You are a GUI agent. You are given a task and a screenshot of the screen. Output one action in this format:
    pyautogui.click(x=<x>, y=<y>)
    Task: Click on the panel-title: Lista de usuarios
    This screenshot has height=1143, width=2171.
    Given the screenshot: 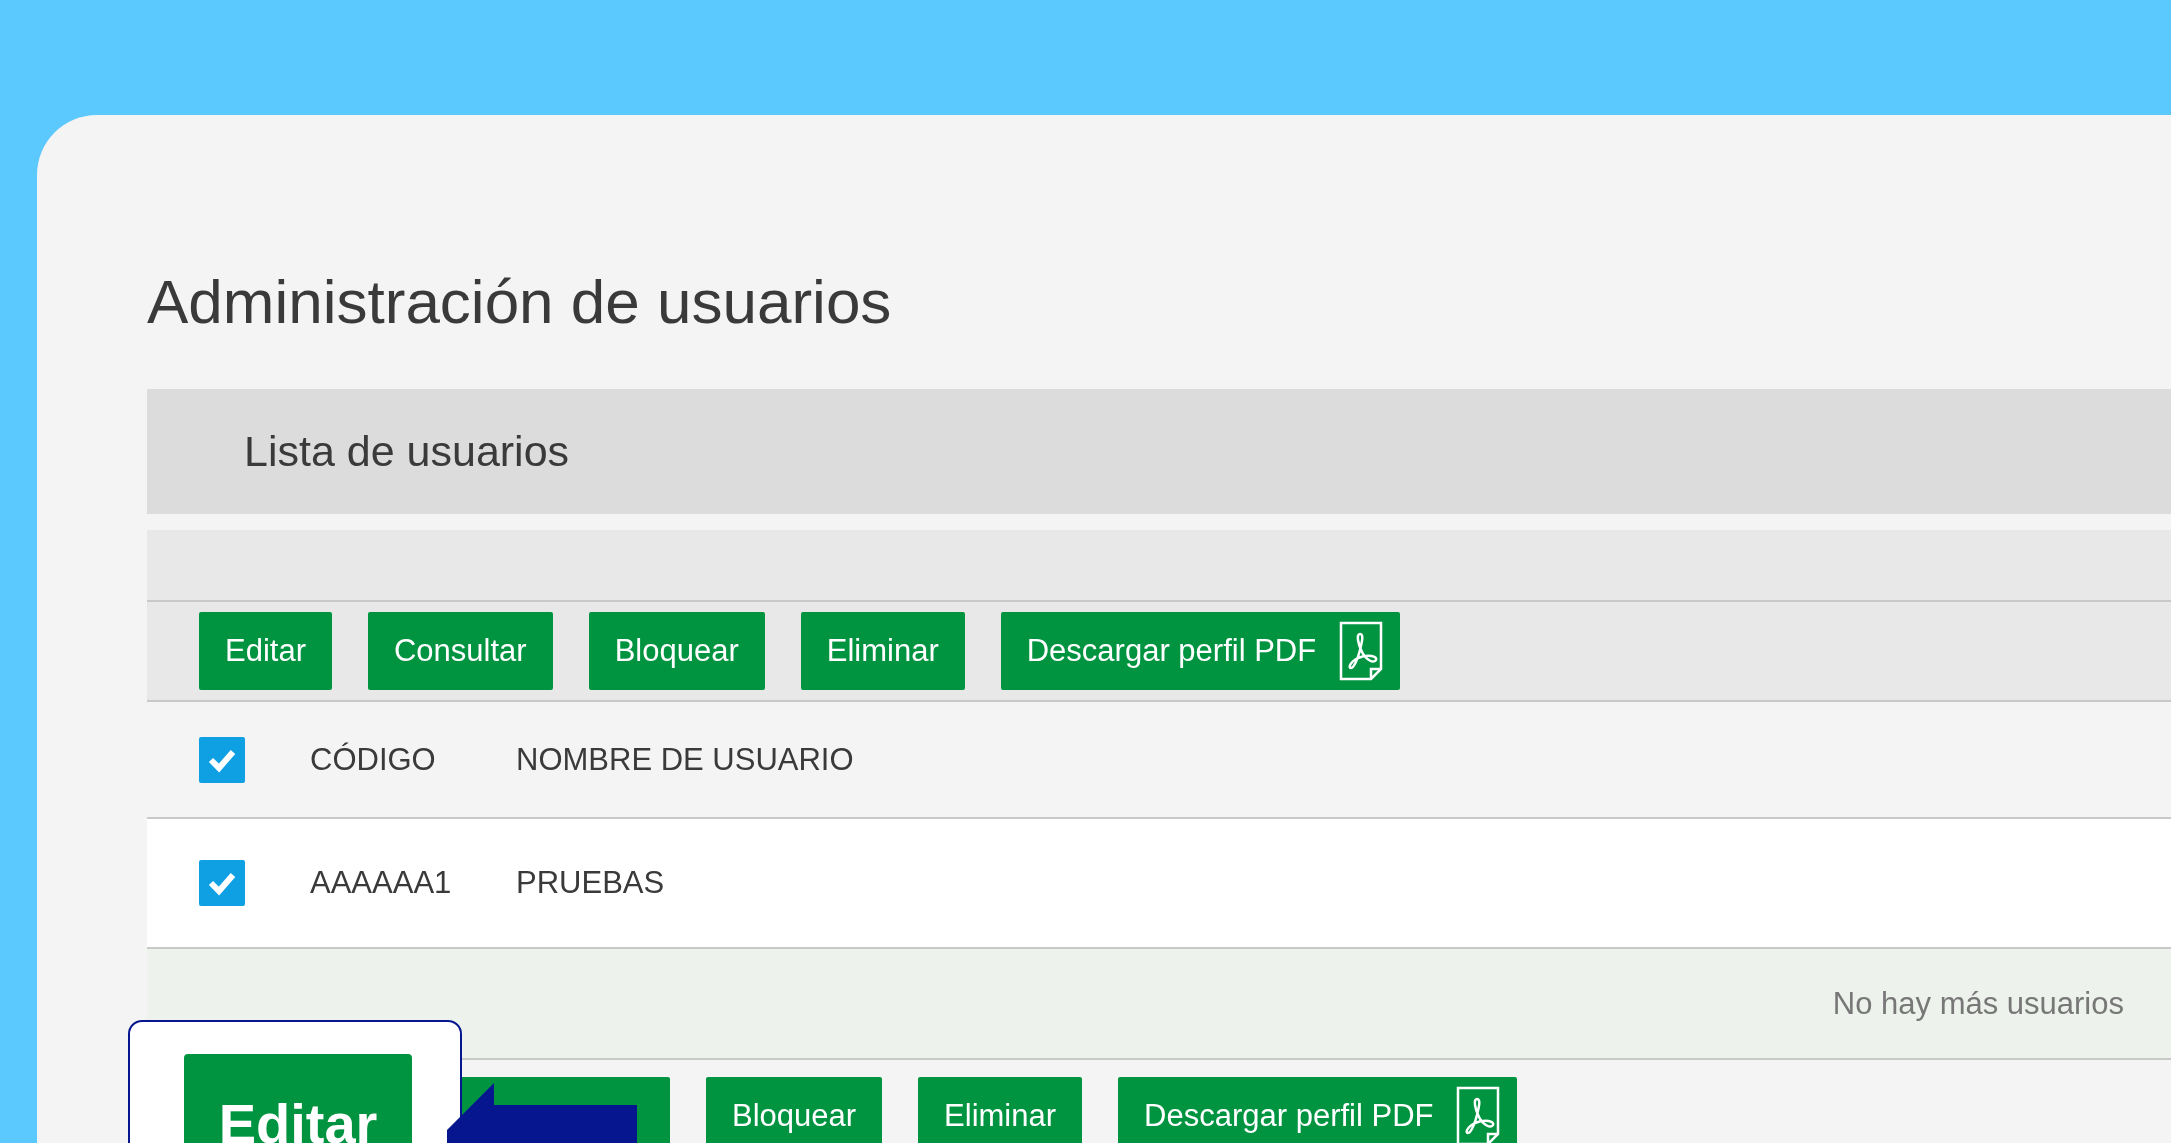 What is the action you would take?
    pyautogui.click(x=407, y=452)
    